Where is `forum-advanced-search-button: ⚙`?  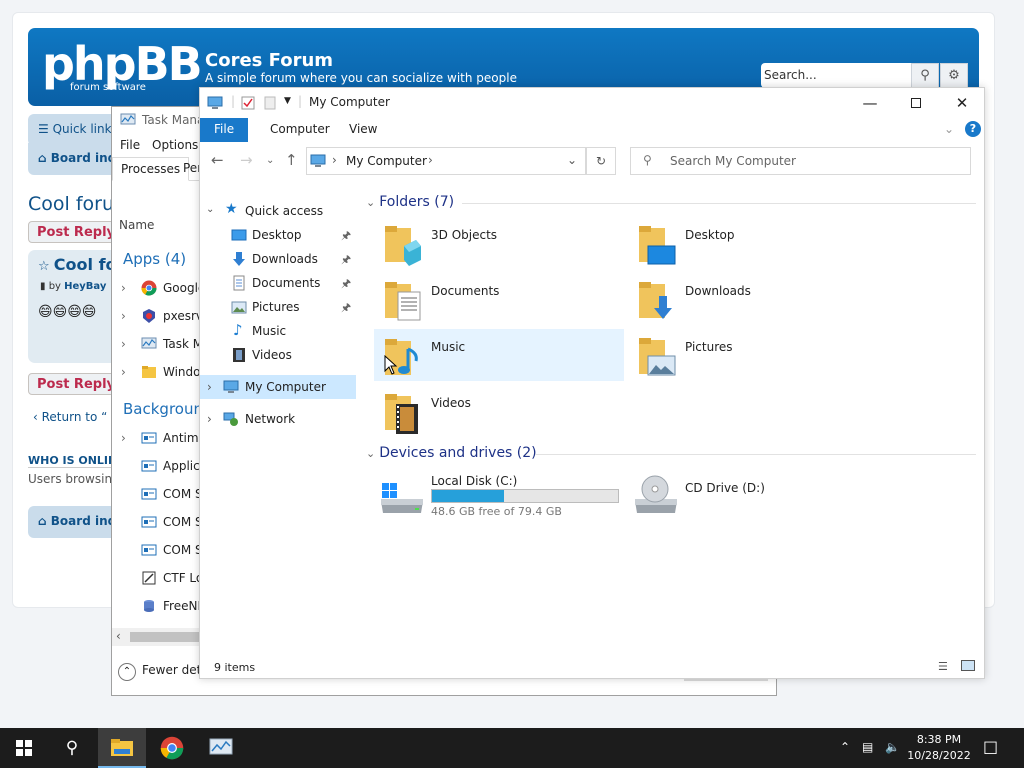
forum-advanced-search-button: ⚙ is located at coordinates (954, 75).